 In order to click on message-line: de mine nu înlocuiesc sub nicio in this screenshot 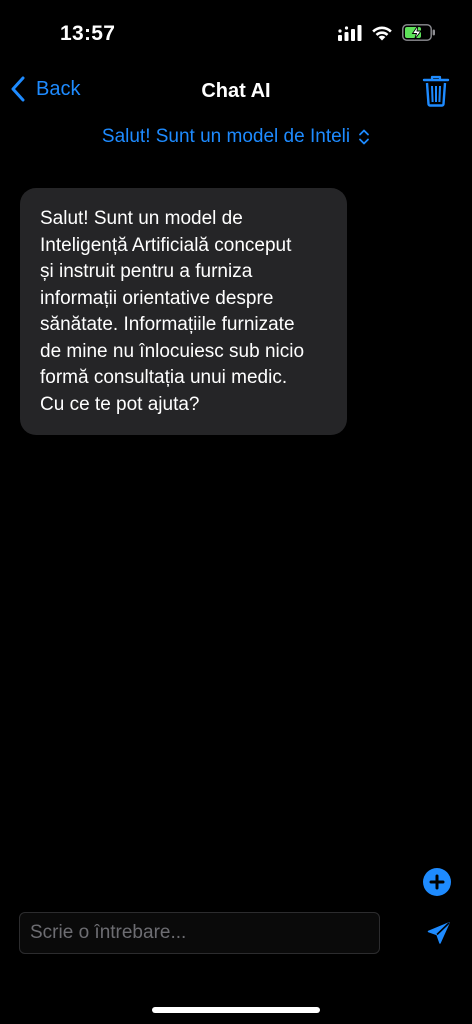, I will do `click(172, 351)`.